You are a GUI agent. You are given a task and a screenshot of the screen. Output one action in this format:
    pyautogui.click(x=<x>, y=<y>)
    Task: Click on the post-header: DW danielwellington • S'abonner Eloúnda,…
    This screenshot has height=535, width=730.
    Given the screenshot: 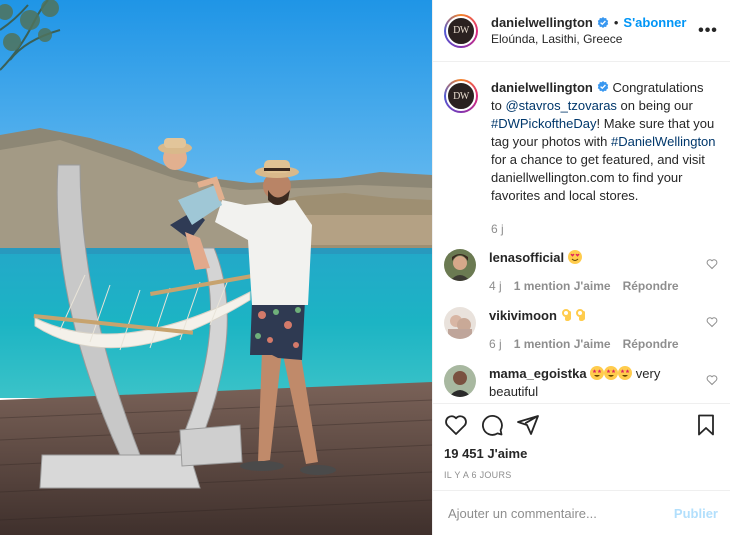 What is the action you would take?
    pyautogui.click(x=581, y=31)
    